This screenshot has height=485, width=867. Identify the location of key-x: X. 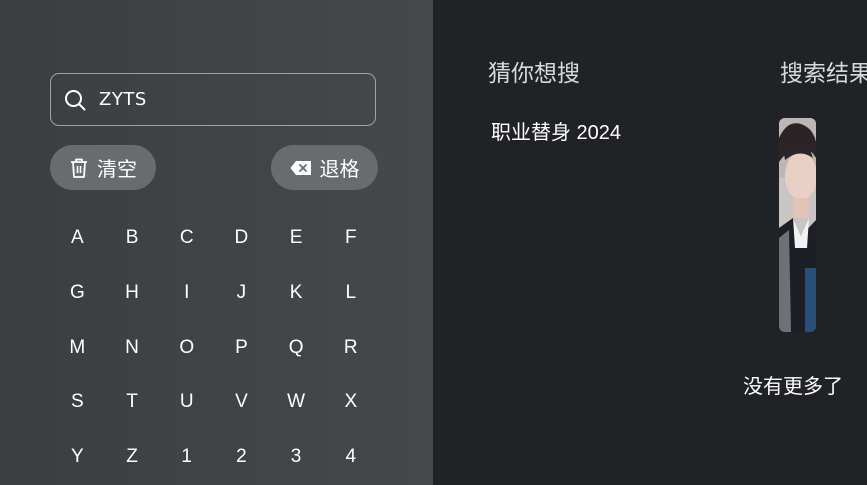
(350, 402).